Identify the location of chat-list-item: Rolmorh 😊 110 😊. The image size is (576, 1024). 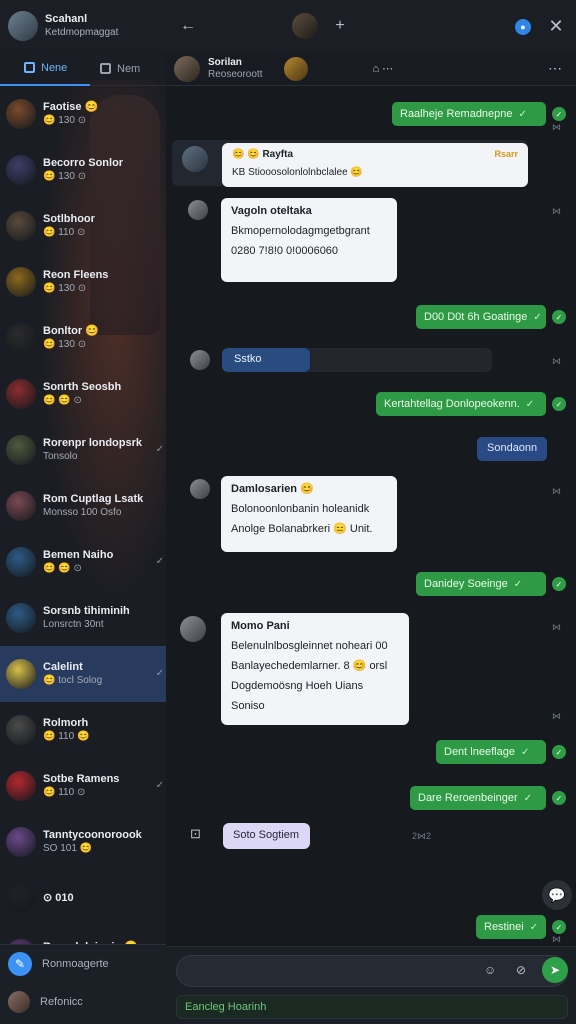
(83, 730).